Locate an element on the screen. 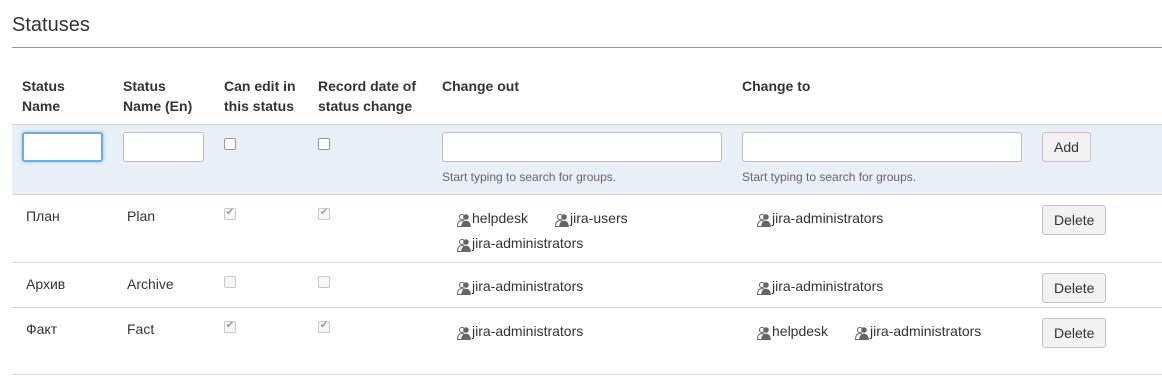  new-change-to-input is located at coordinates (882, 147).